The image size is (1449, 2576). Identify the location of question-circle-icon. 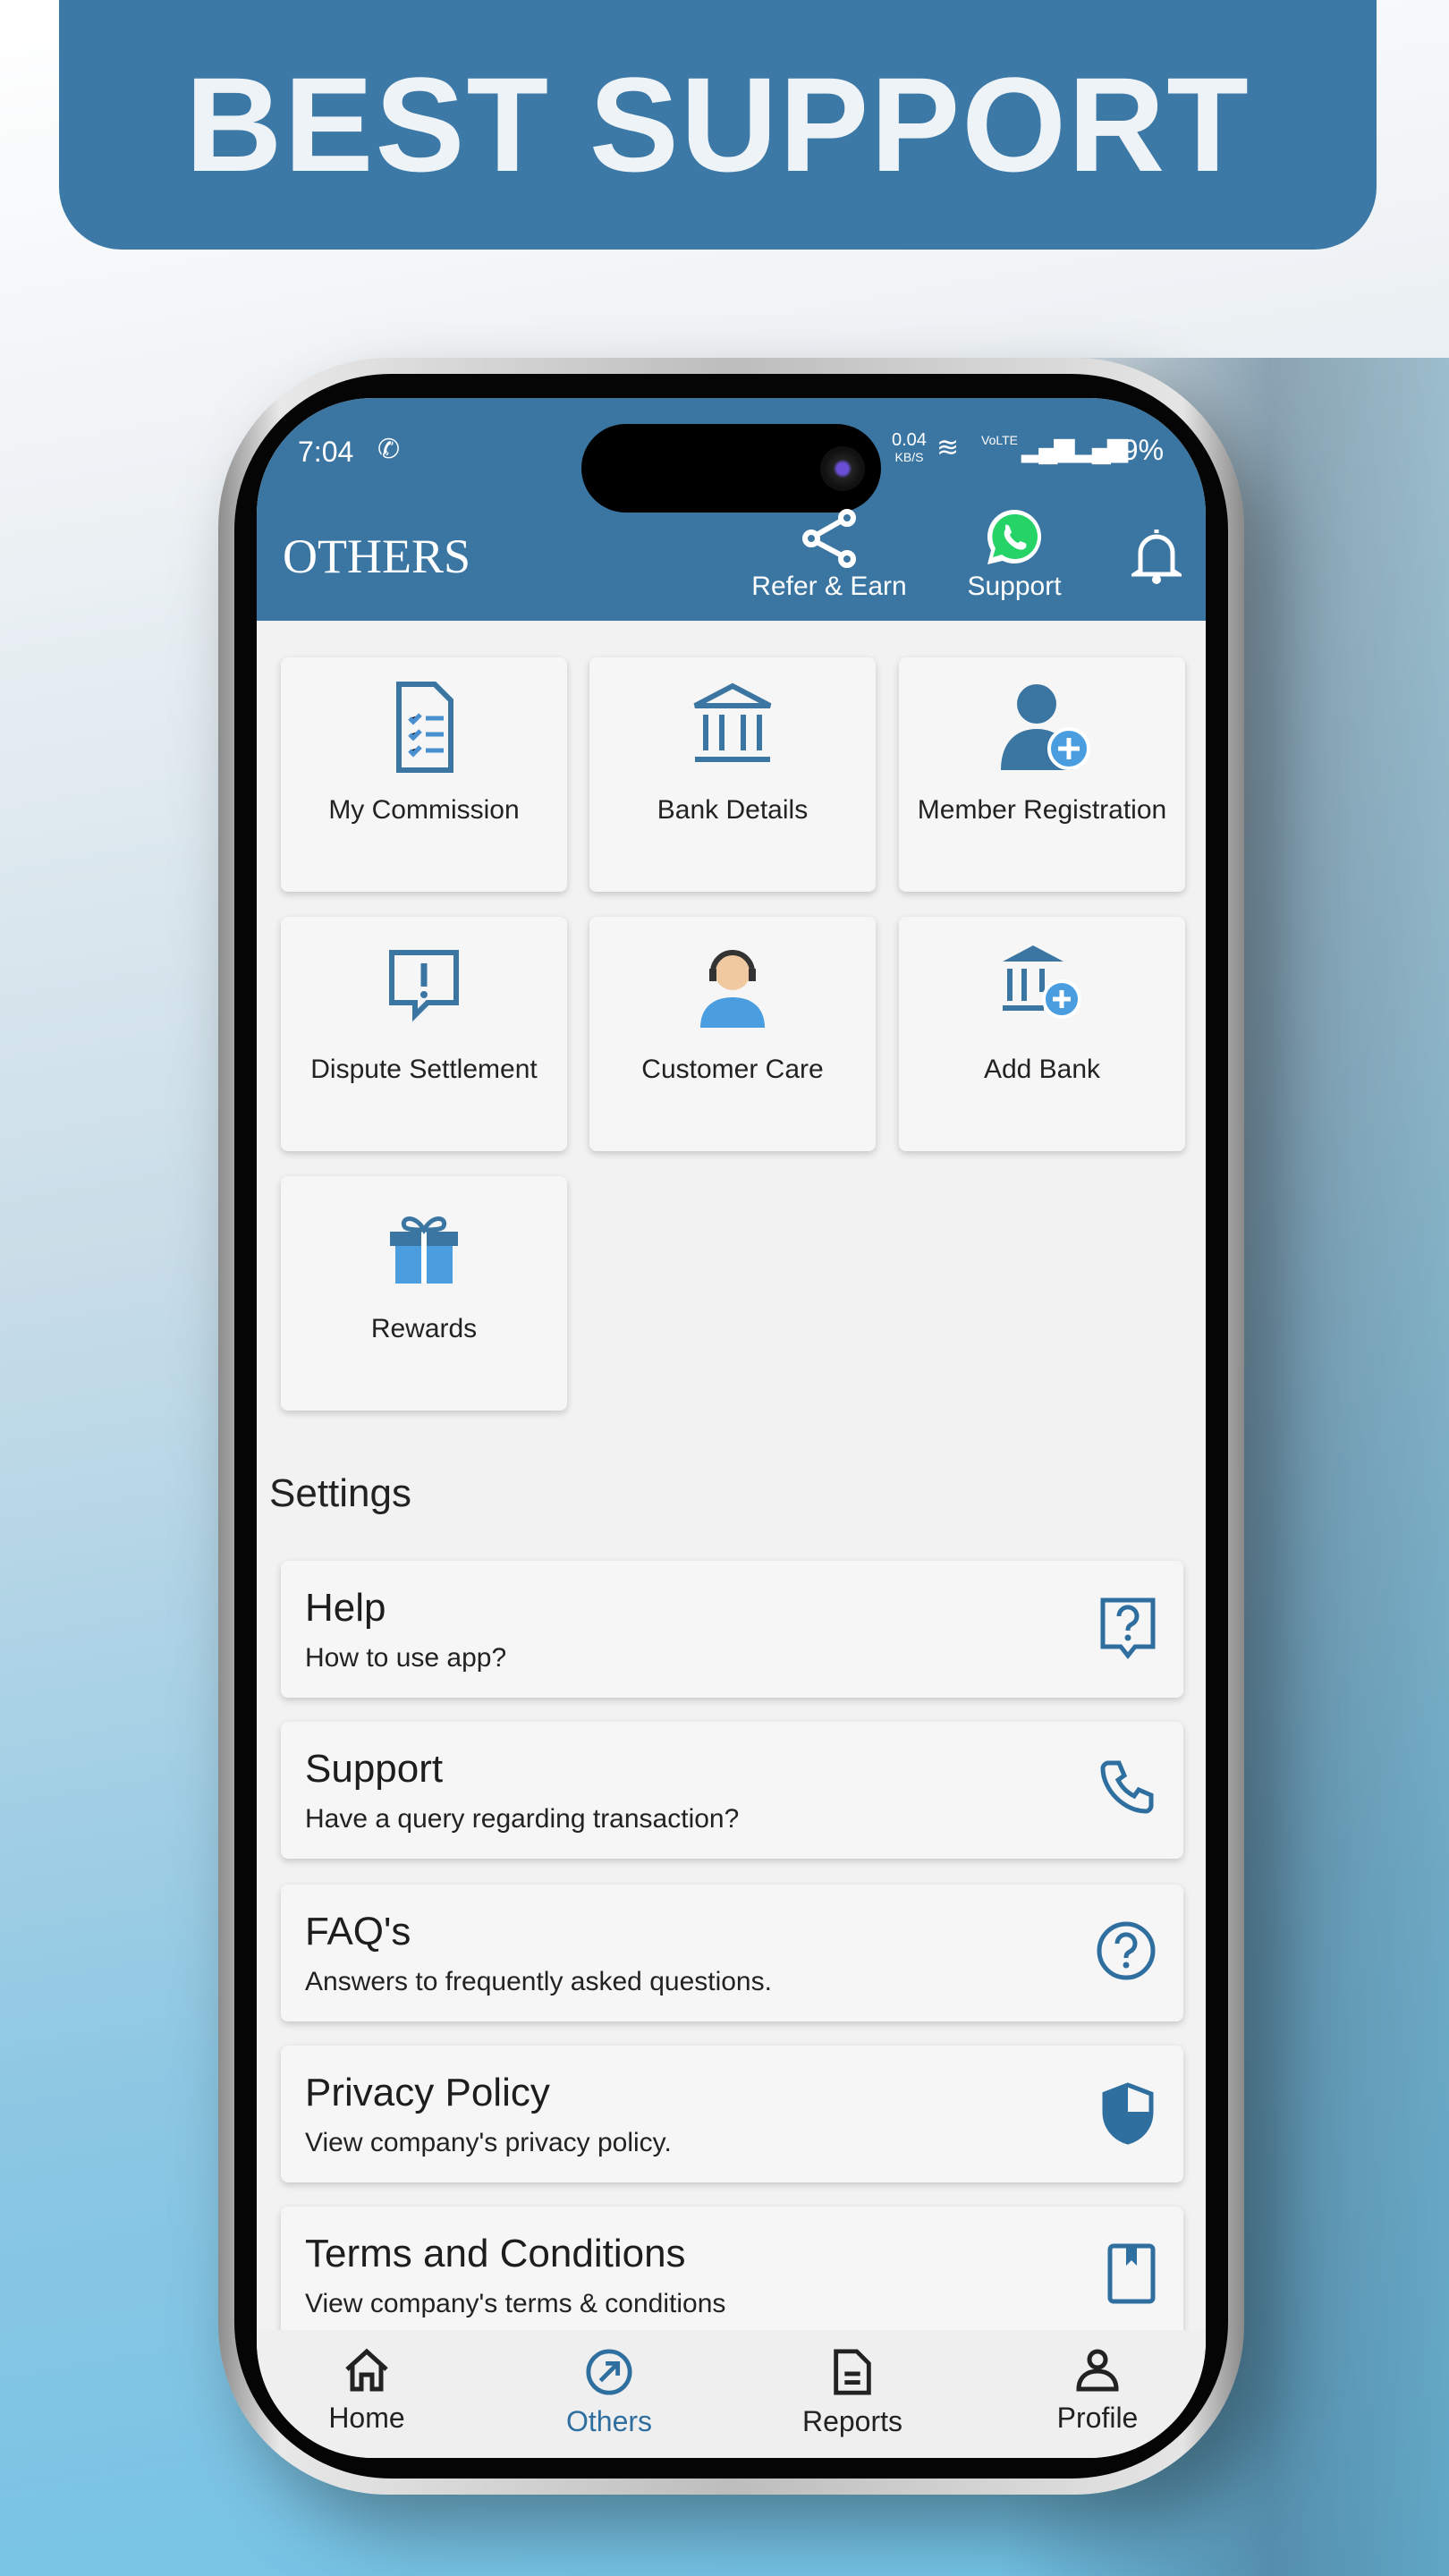
(1126, 1950).